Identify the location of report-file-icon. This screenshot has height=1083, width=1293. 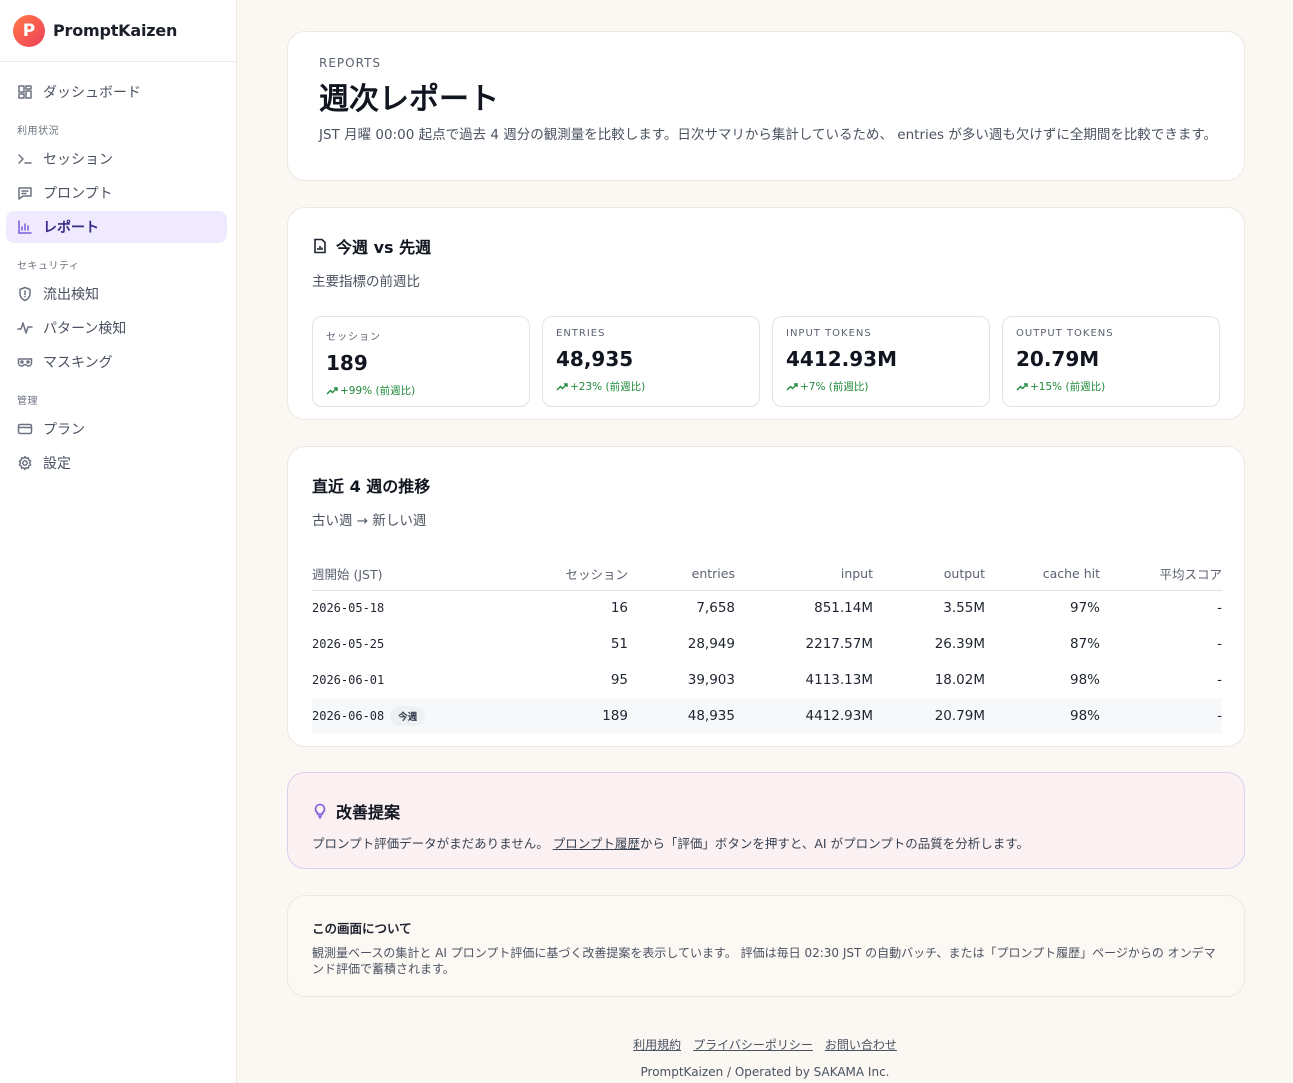
(320, 246).